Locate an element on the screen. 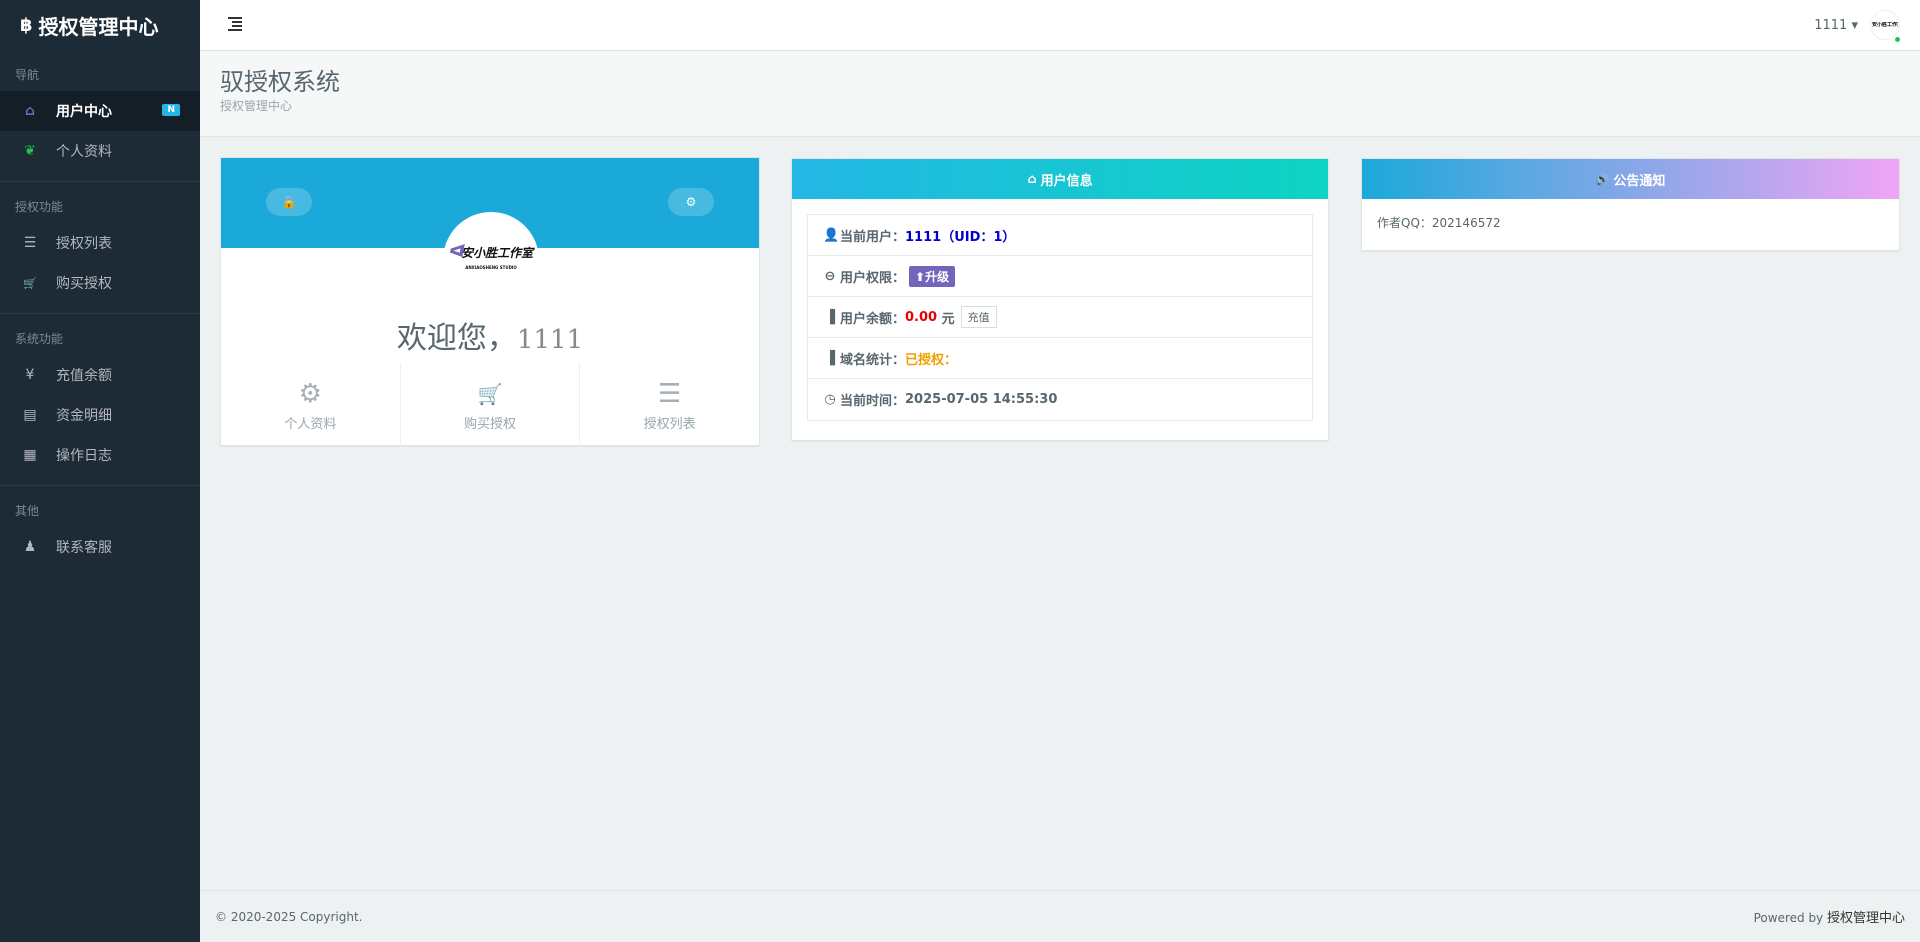  qq-icon: ♟ is located at coordinates (30, 547).